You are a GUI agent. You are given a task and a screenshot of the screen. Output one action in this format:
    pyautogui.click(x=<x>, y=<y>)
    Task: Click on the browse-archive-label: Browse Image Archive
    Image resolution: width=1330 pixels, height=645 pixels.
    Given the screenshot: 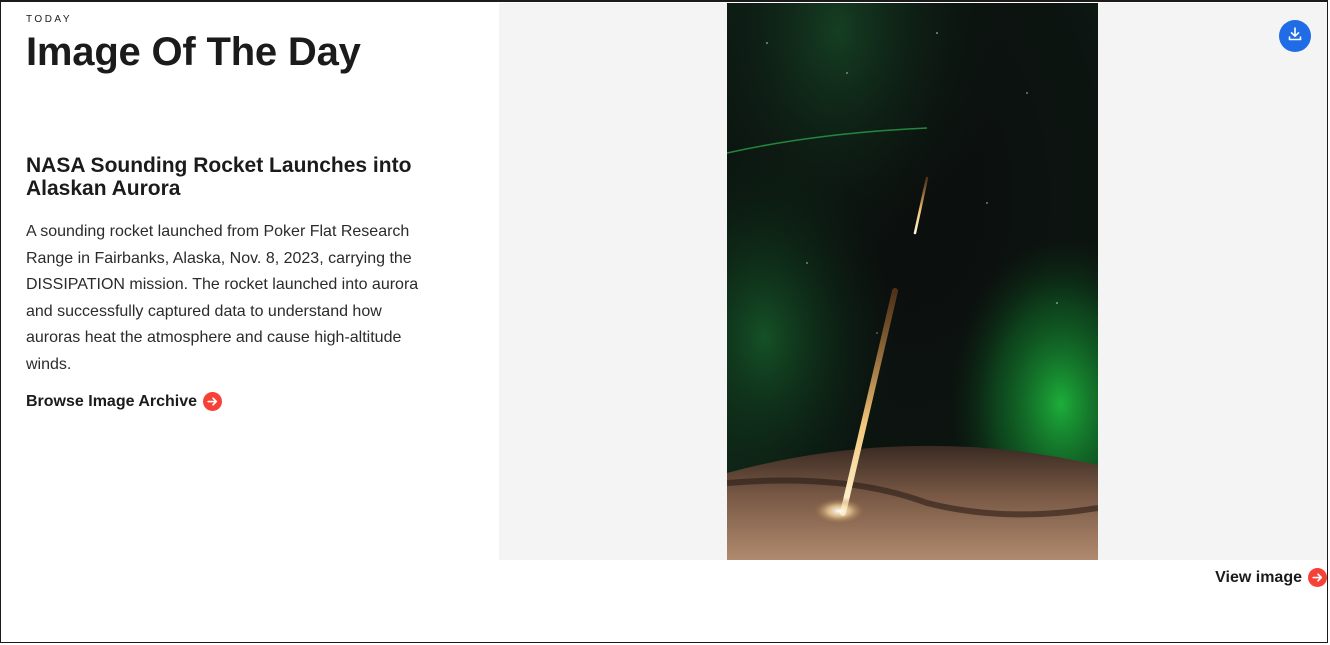 What is the action you would take?
    pyautogui.click(x=112, y=401)
    